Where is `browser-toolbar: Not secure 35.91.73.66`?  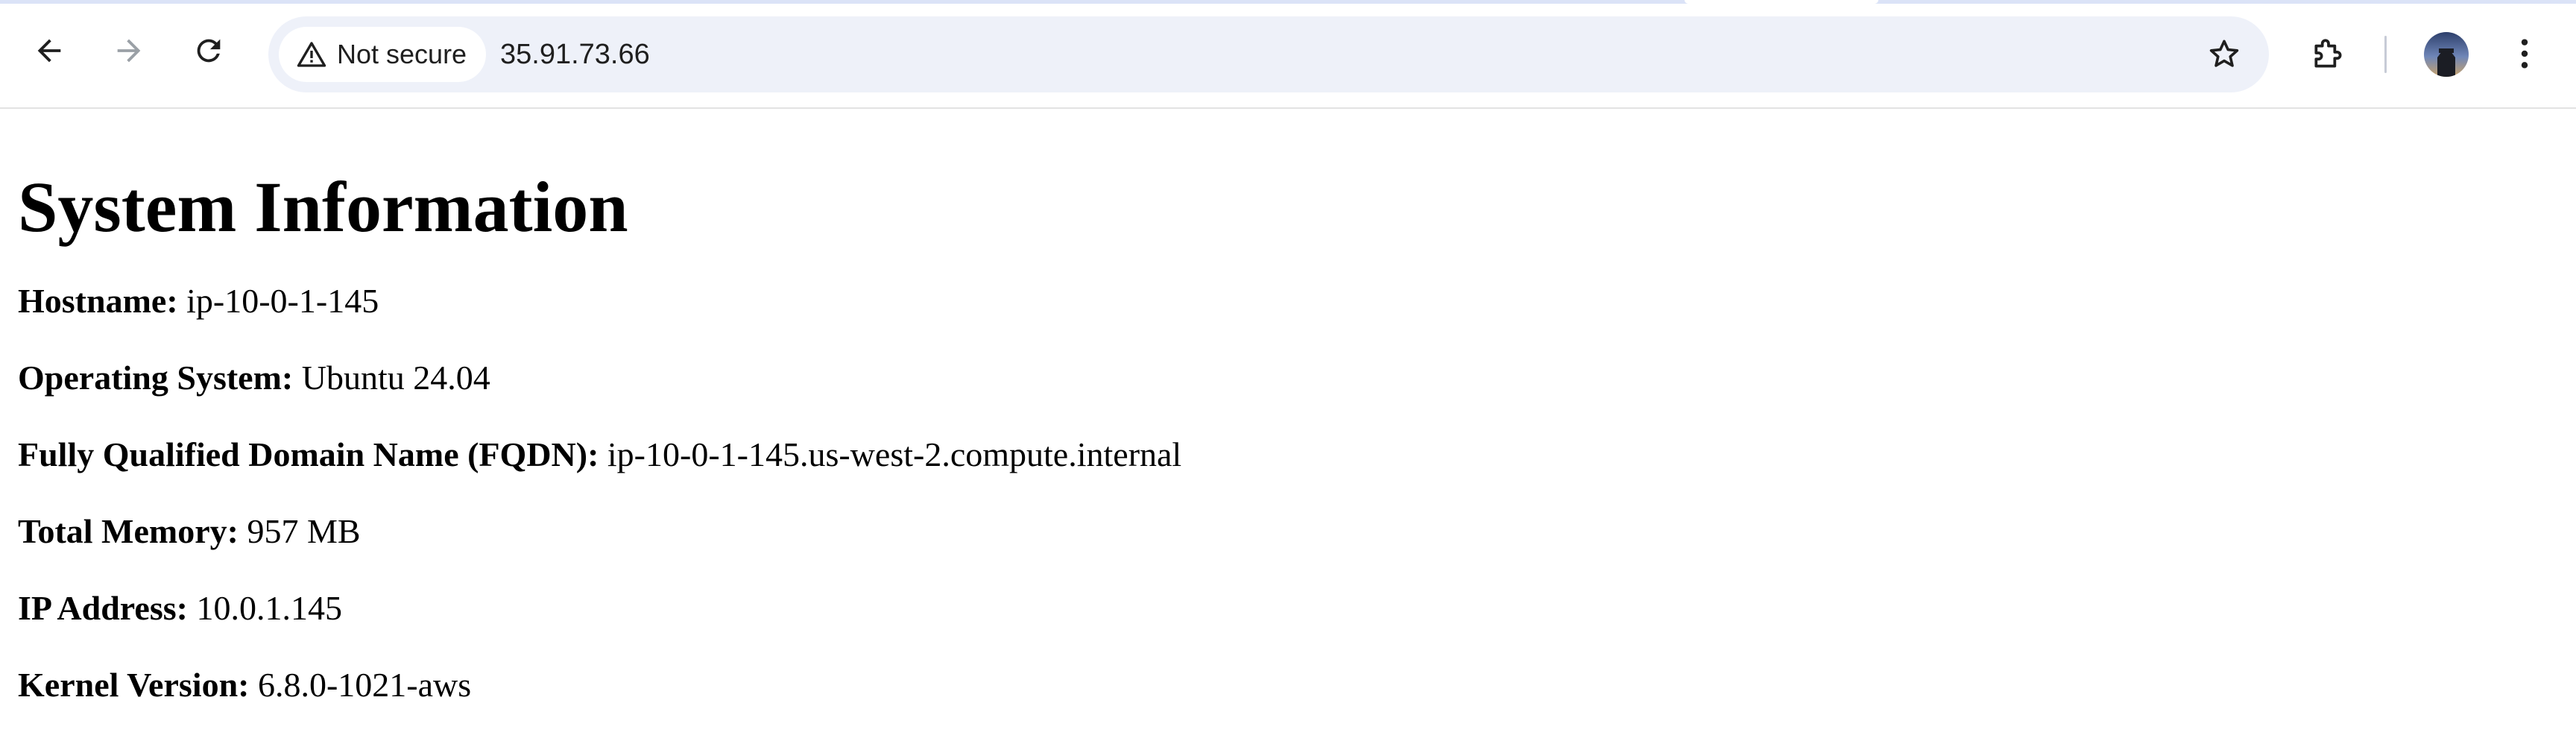
browser-toolbar: Not secure 35.91.73.66 is located at coordinates (1288, 55).